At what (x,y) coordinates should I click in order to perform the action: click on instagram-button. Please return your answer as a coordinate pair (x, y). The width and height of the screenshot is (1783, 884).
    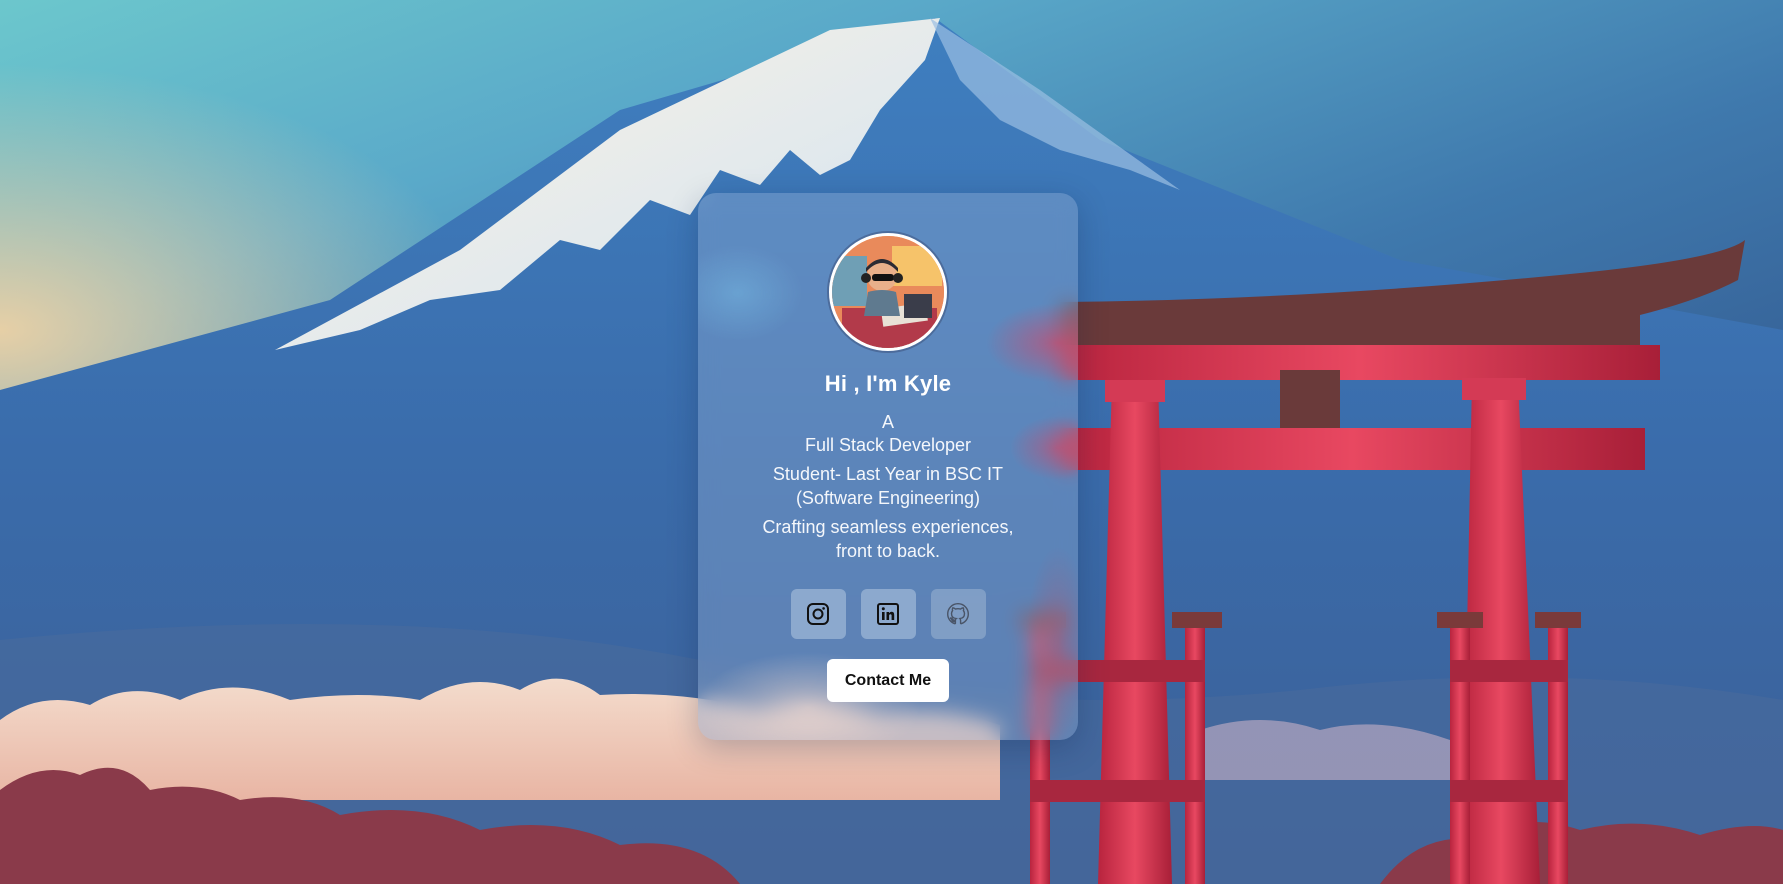
    Looking at the image, I should click on (818, 614).